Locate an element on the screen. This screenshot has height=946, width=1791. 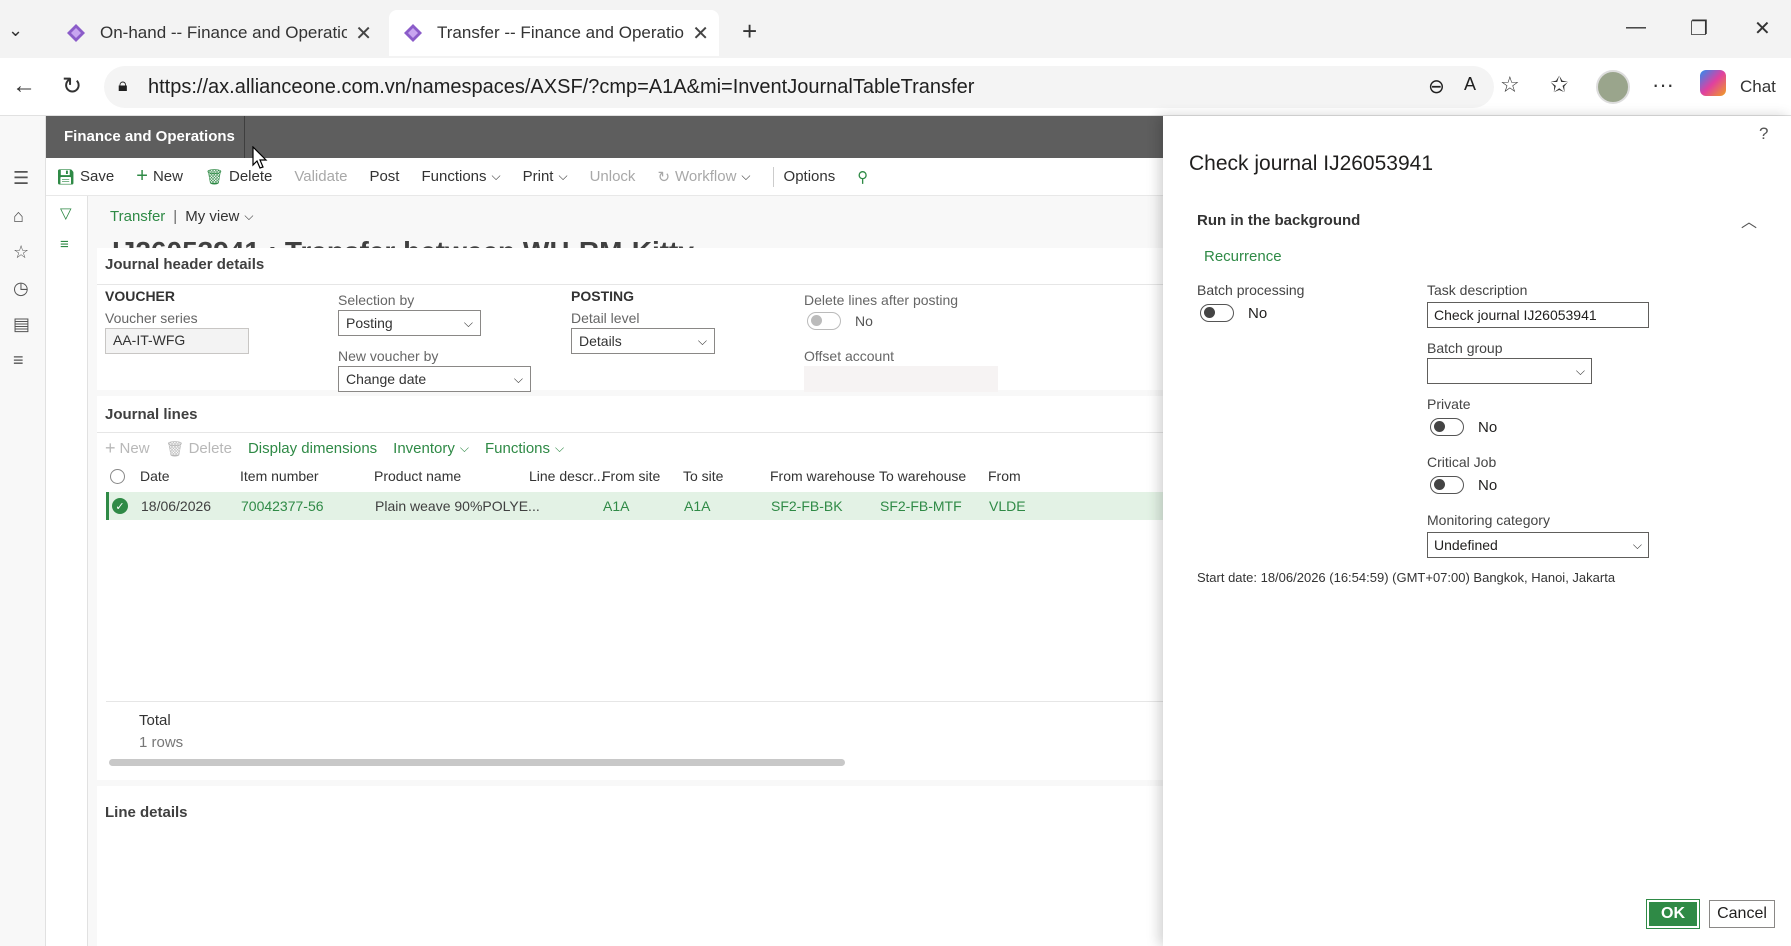
new-tab-icon: + is located at coordinates (749, 31).